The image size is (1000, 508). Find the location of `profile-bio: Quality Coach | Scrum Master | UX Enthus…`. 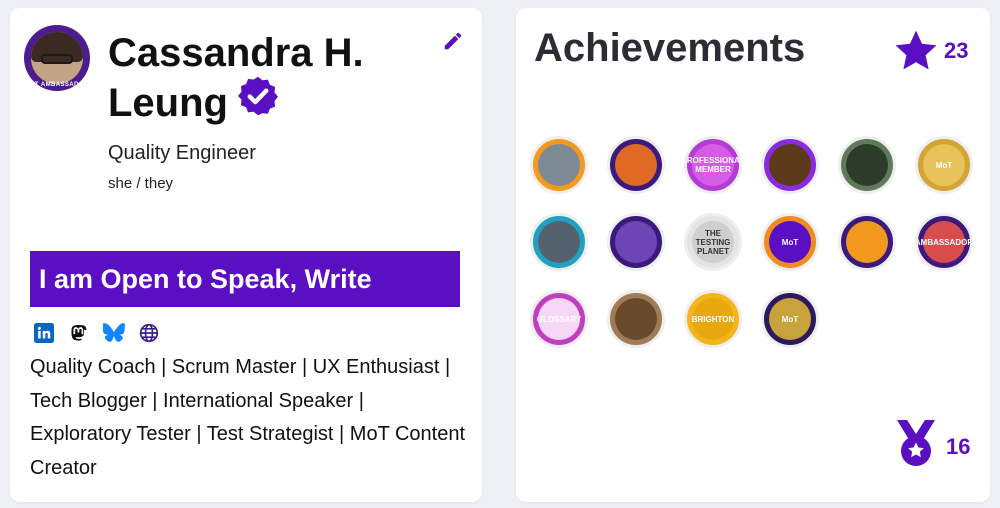

profile-bio: Quality Coach | Scrum Master | UX Enthus… is located at coordinates (248, 417).